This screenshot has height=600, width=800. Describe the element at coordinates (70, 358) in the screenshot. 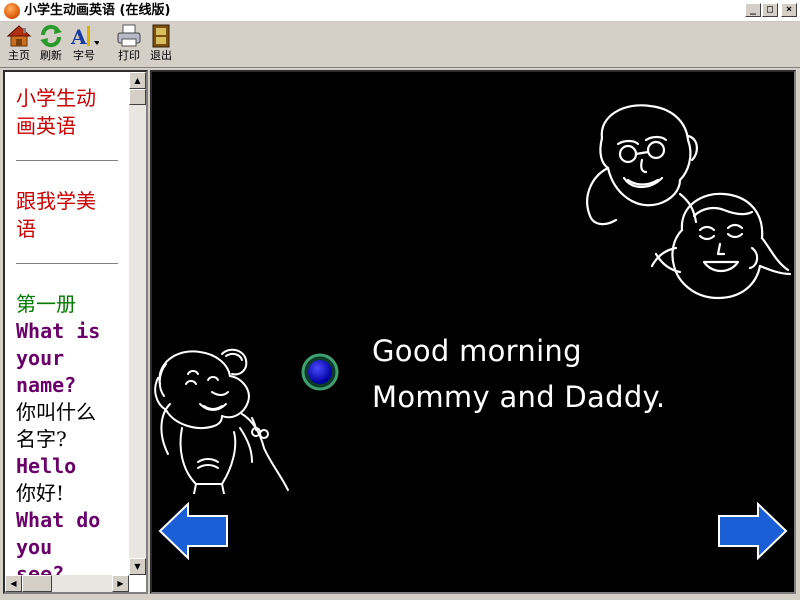

I see `lesson-en-text: your` at that location.